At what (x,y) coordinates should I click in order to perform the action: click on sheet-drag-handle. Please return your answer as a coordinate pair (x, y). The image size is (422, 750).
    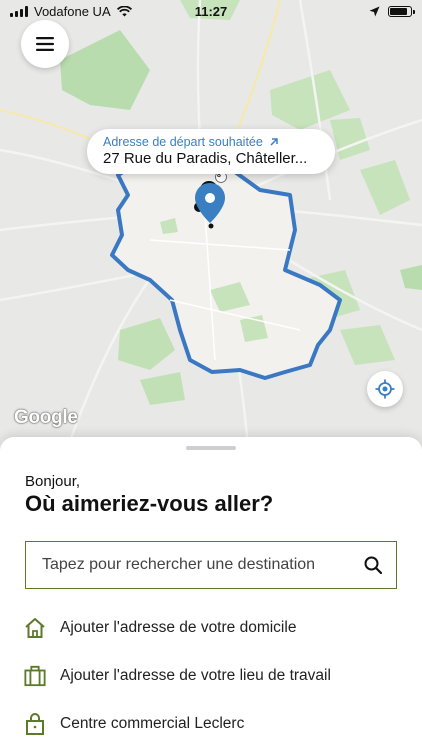
    Looking at the image, I should click on (211, 448).